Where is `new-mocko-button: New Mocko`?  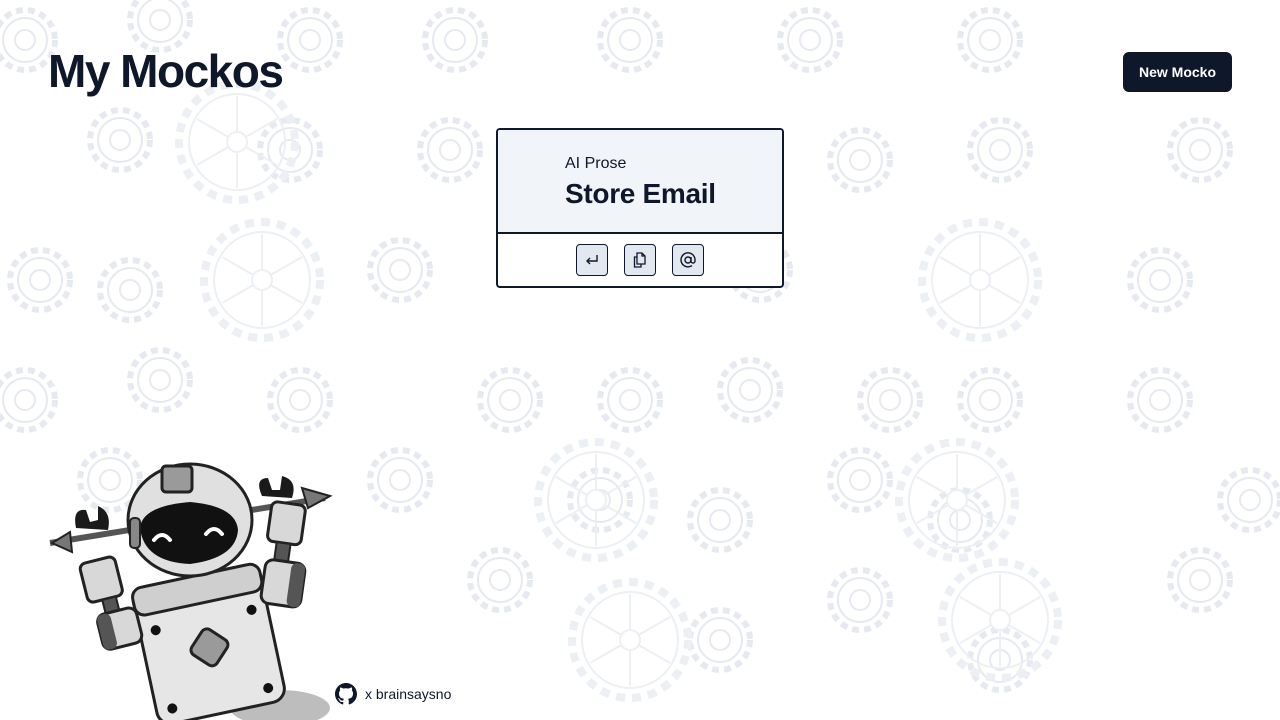
new-mocko-button: New Mocko is located at coordinates (1177, 72).